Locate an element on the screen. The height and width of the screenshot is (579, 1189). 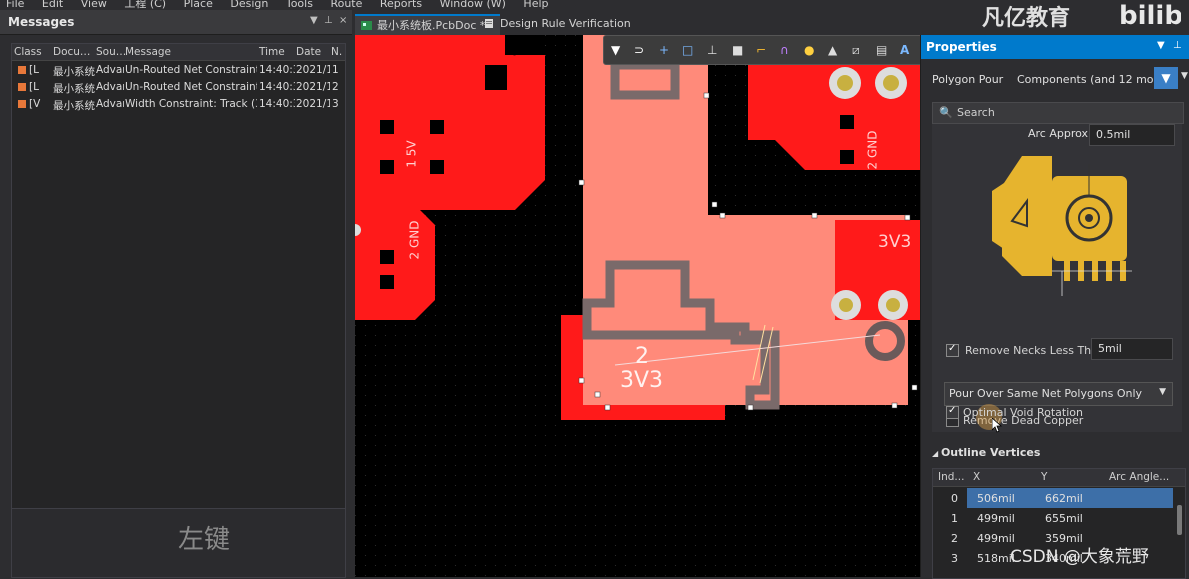
pcb-doc-icon is located at coordinates (366, 25).